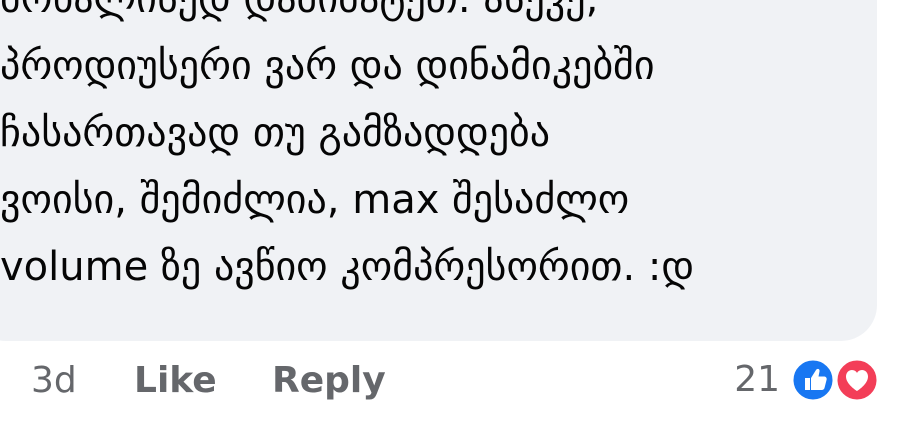 The width and height of the screenshot is (914, 433). What do you see at coordinates (329, 381) in the screenshot?
I see `reply-button: Reply` at bounding box center [329, 381].